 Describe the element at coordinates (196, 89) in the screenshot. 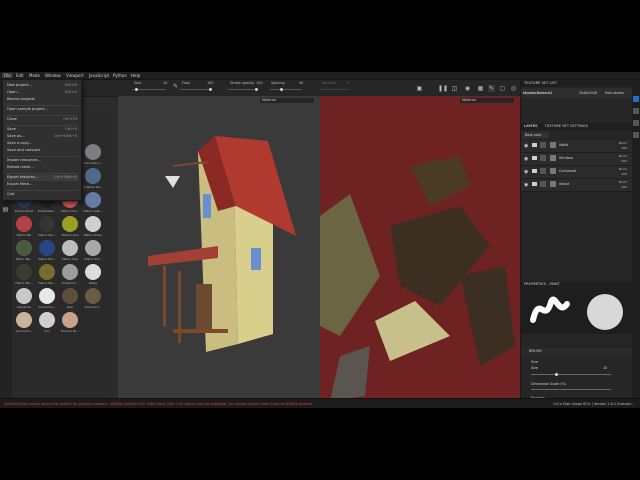

I see `flow-slider` at that location.